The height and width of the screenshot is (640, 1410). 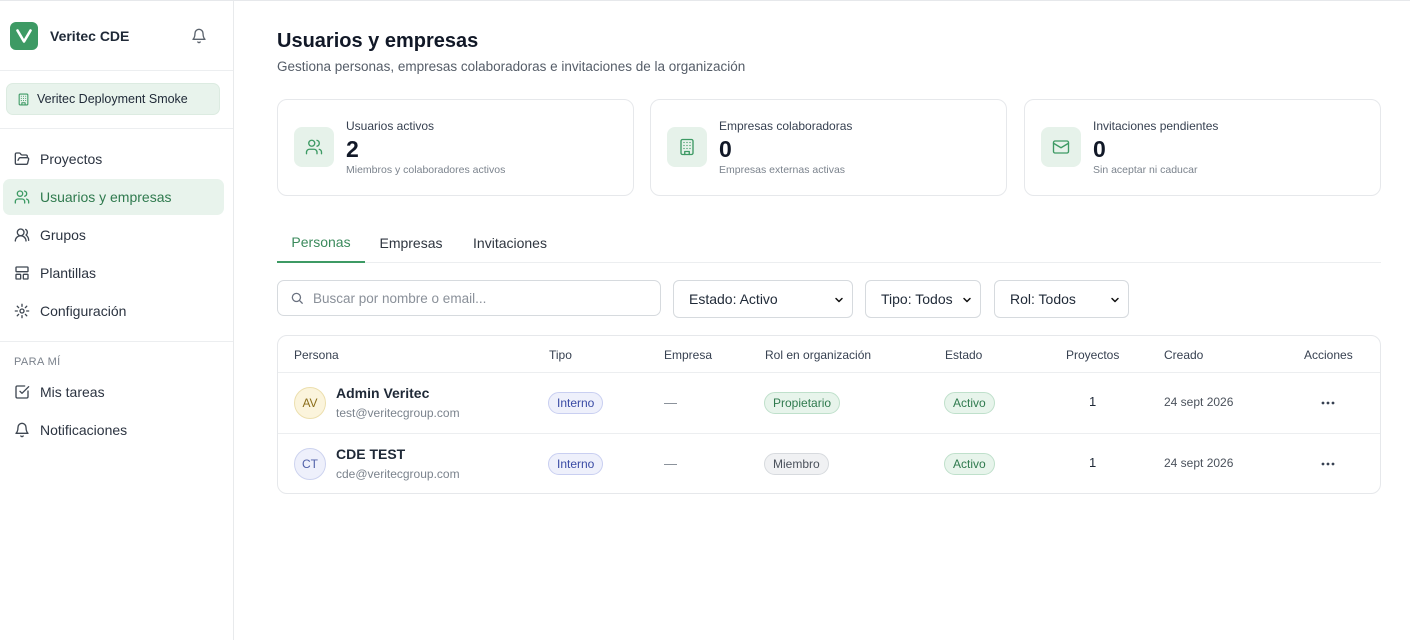 I want to click on nav-item-proyectos: Proyectos, so click(x=113, y=159).